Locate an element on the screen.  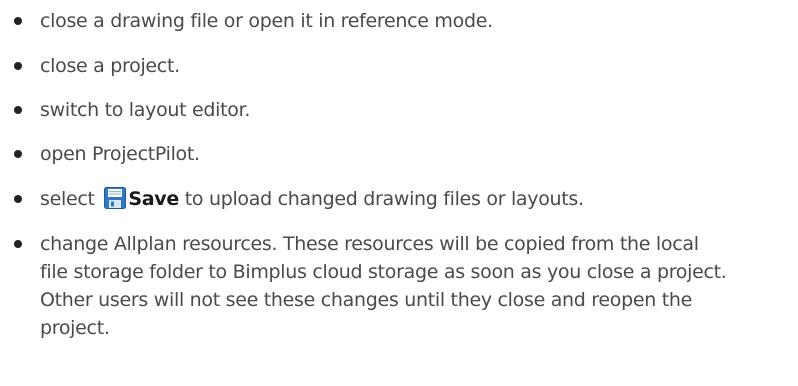
select-word: select is located at coordinates (67, 199).